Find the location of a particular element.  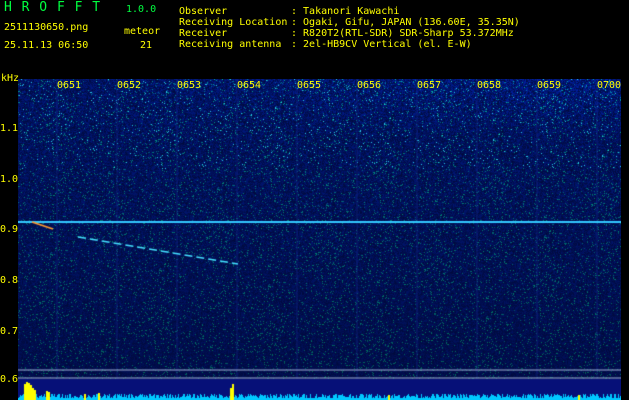

x-tick-label: 0653 is located at coordinates (189, 85).